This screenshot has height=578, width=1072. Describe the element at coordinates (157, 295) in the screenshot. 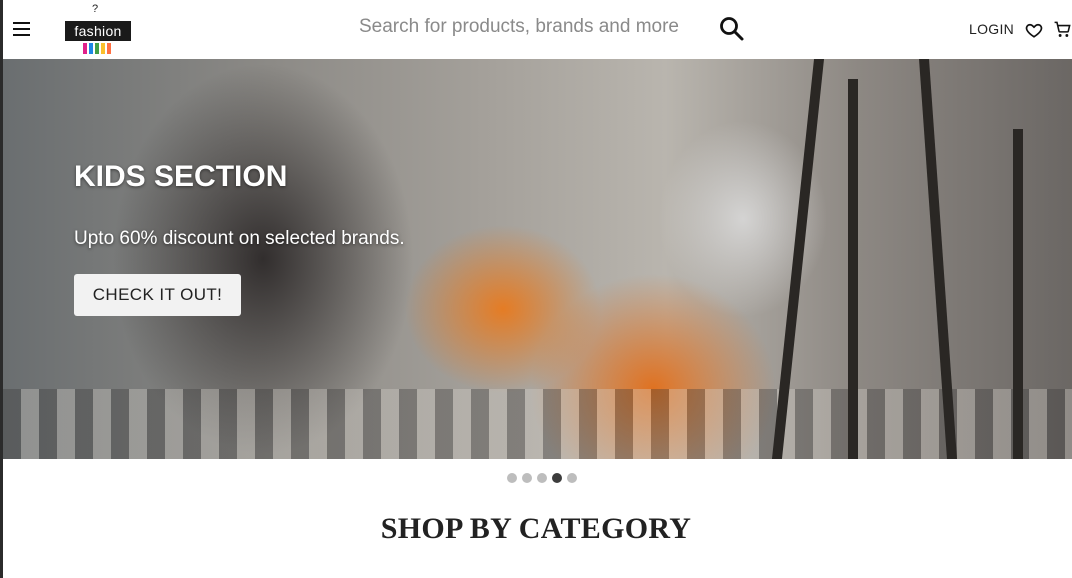

I see `check-it-out-button: CHECK IT OUT!` at that location.